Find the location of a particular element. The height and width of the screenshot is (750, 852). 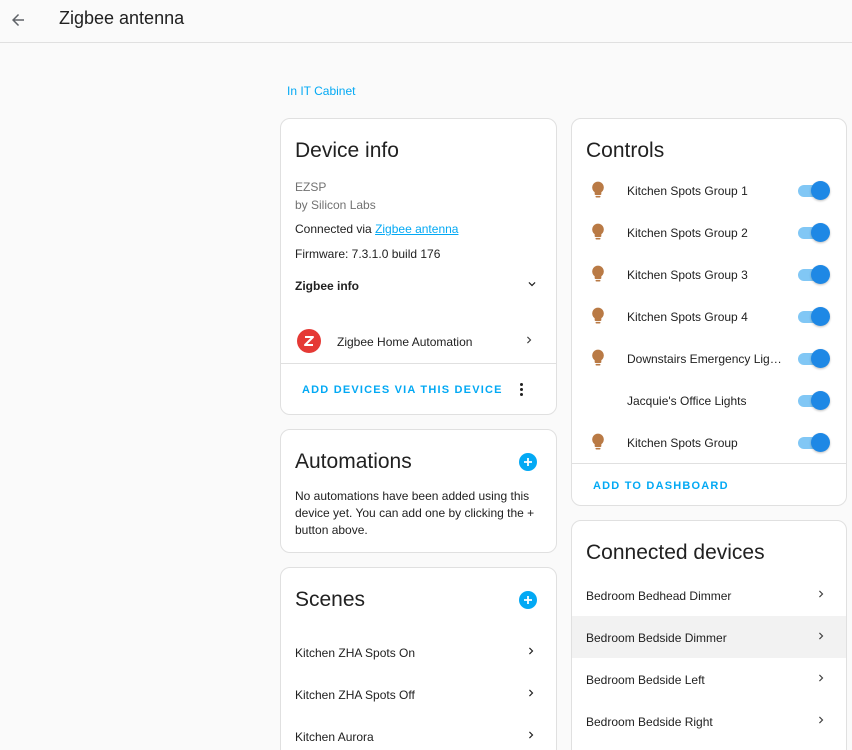

control-row: Kitchen Spots Group 2 is located at coordinates (709, 232).